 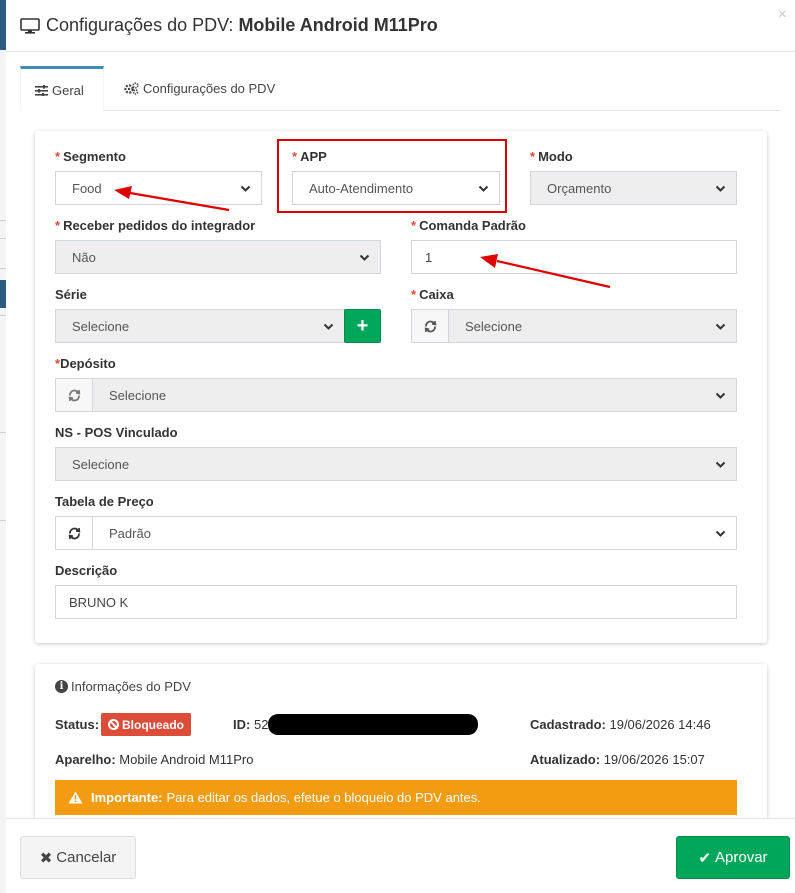 What do you see at coordinates (392, 176) in the screenshot?
I see `annotation-highlight-box` at bounding box center [392, 176].